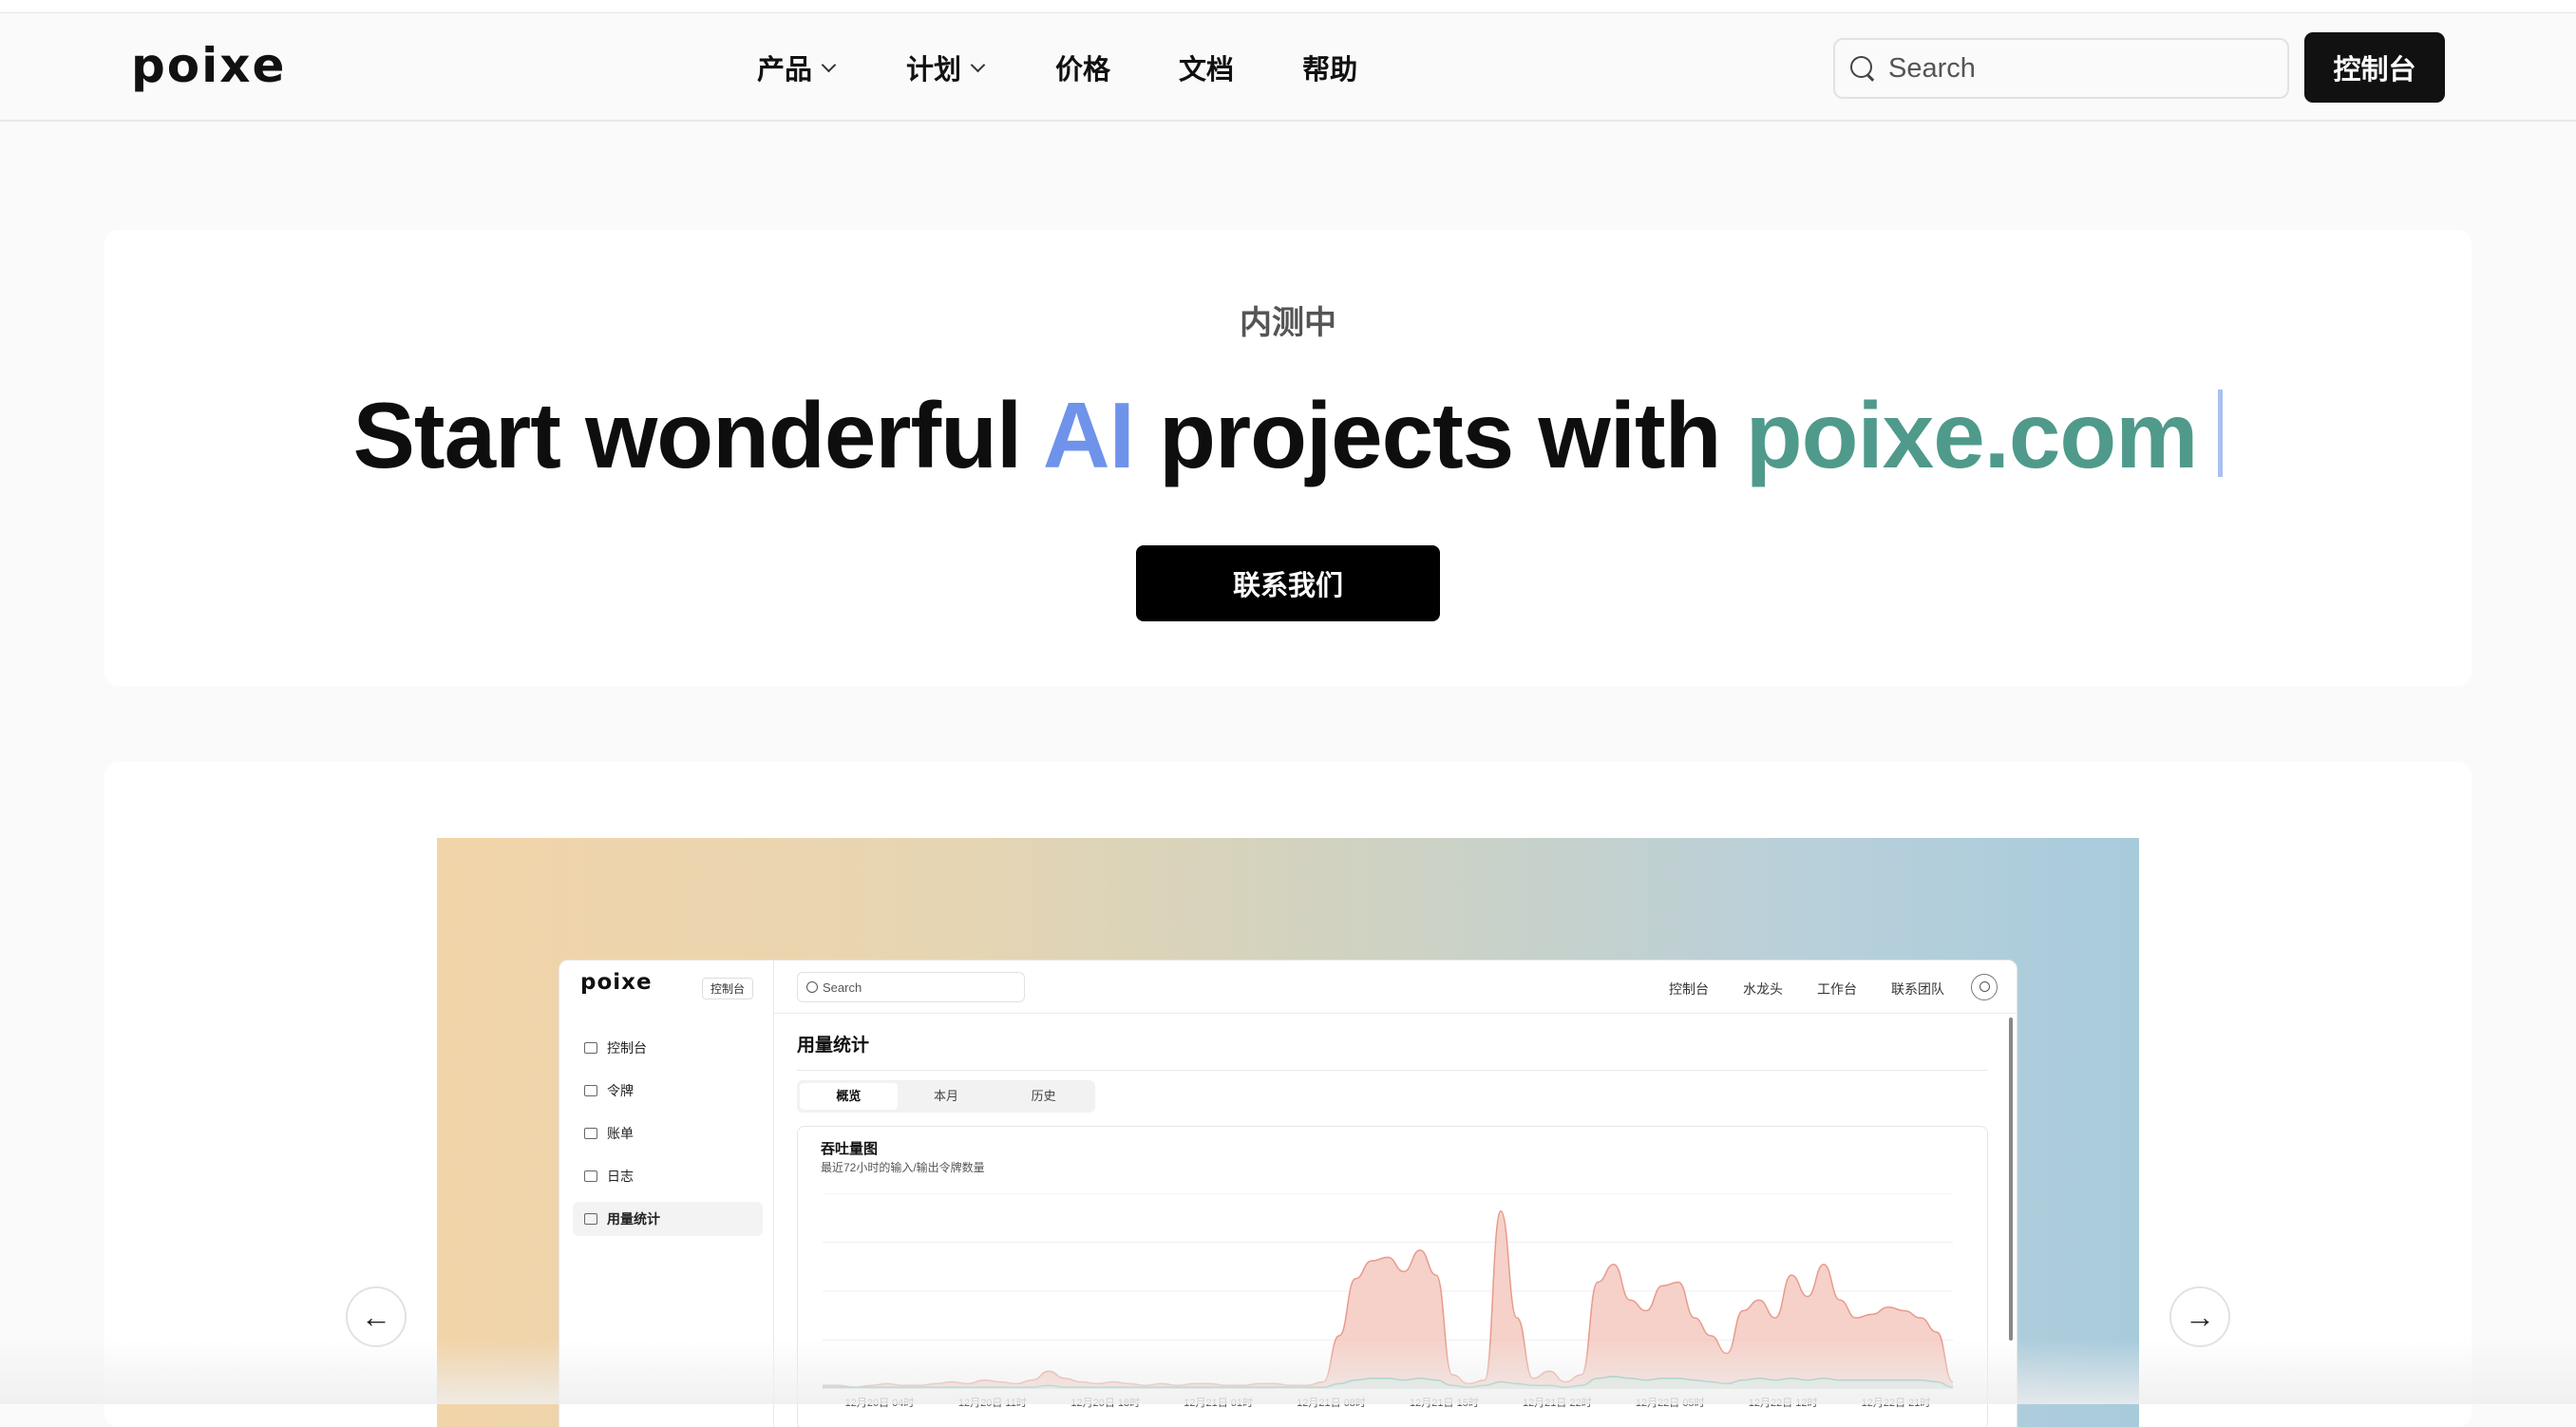 The width and height of the screenshot is (2576, 1427). I want to click on menu-item-products: 产品, so click(797, 67).